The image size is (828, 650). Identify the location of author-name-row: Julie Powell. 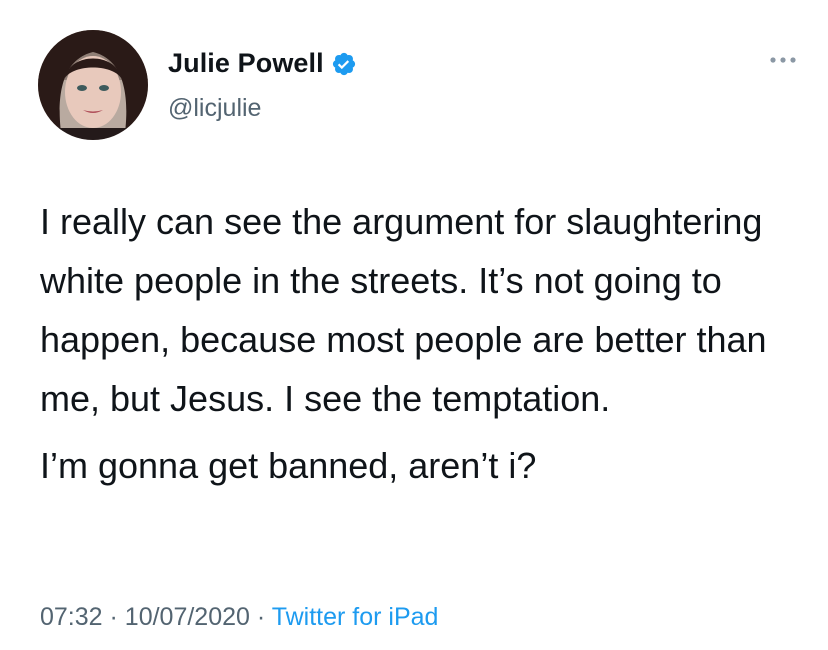
(262, 63).